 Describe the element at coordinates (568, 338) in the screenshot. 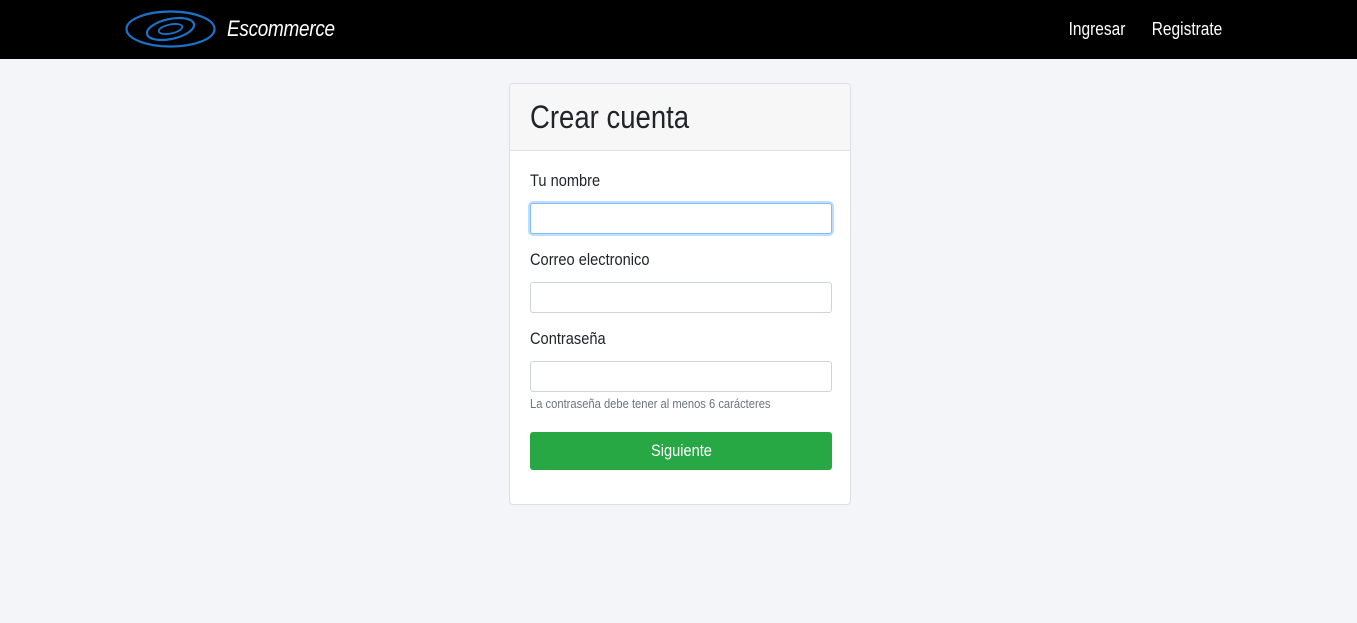

I see `password-label: Contraseña` at that location.